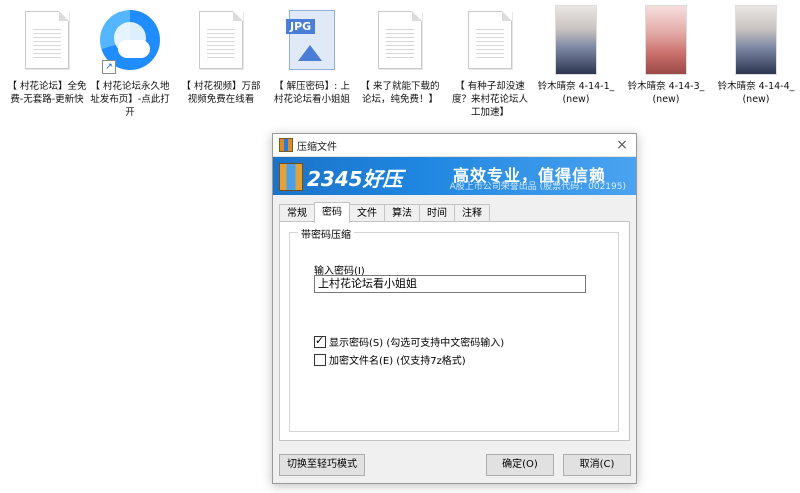  Describe the element at coordinates (301, 26) in the screenshot. I see `jpg-tag: JPG` at that location.